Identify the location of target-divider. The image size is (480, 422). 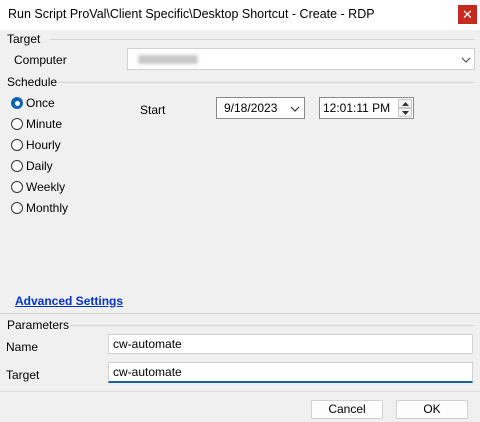
(262, 39).